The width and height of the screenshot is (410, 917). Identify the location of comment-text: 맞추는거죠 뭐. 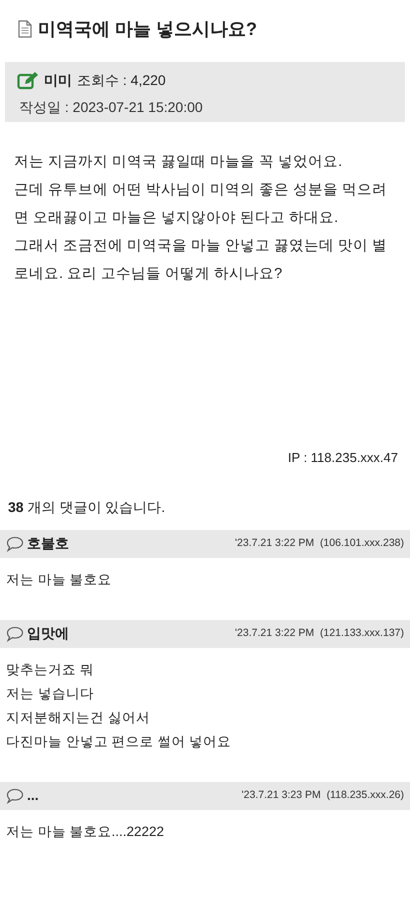
(50, 669).